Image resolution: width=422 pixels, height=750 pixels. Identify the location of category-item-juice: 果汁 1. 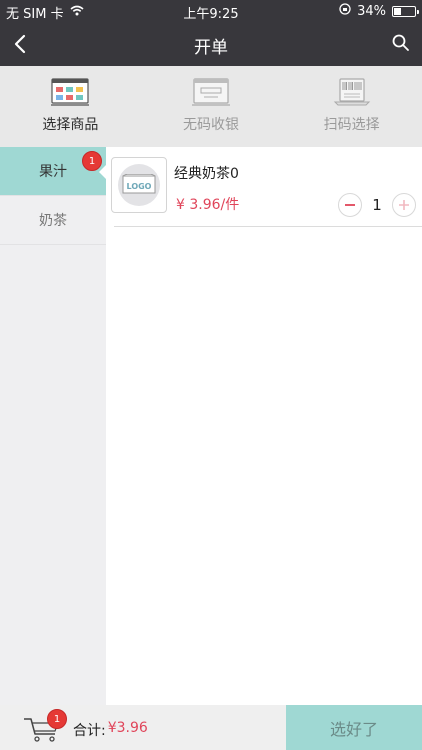
(53, 171).